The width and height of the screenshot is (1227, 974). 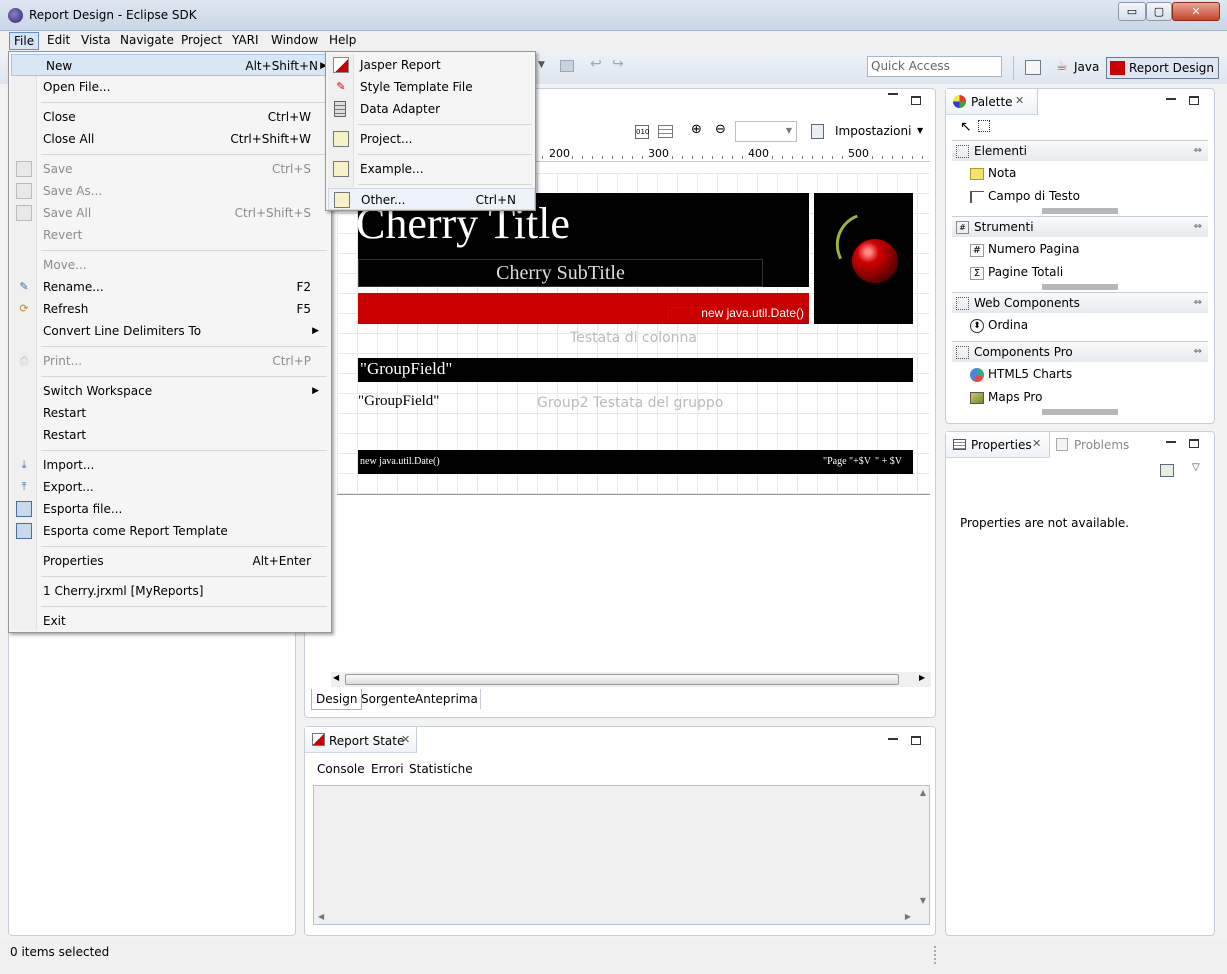 What do you see at coordinates (642, 132) in the screenshot?
I see `data-snapshot-icon: 010` at bounding box center [642, 132].